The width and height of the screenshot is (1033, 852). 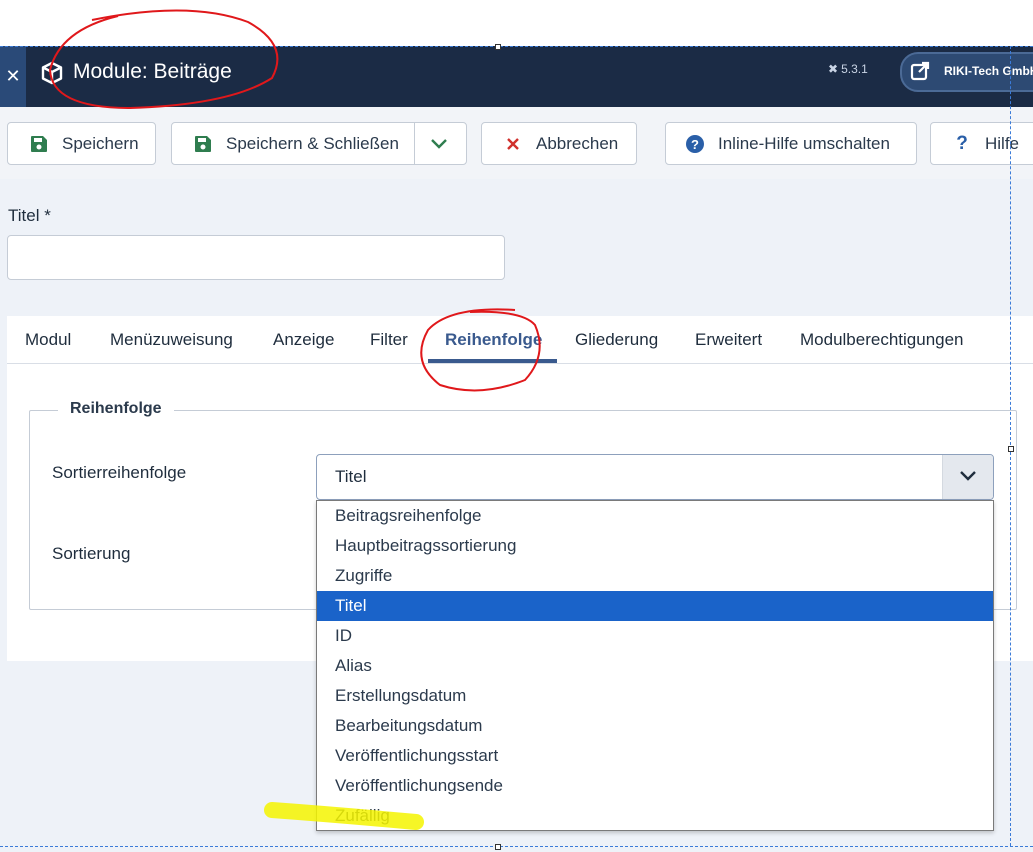 What do you see at coordinates (882, 340) in the screenshot?
I see `tab-modulberechtigungen: Modulberechtigungen` at bounding box center [882, 340].